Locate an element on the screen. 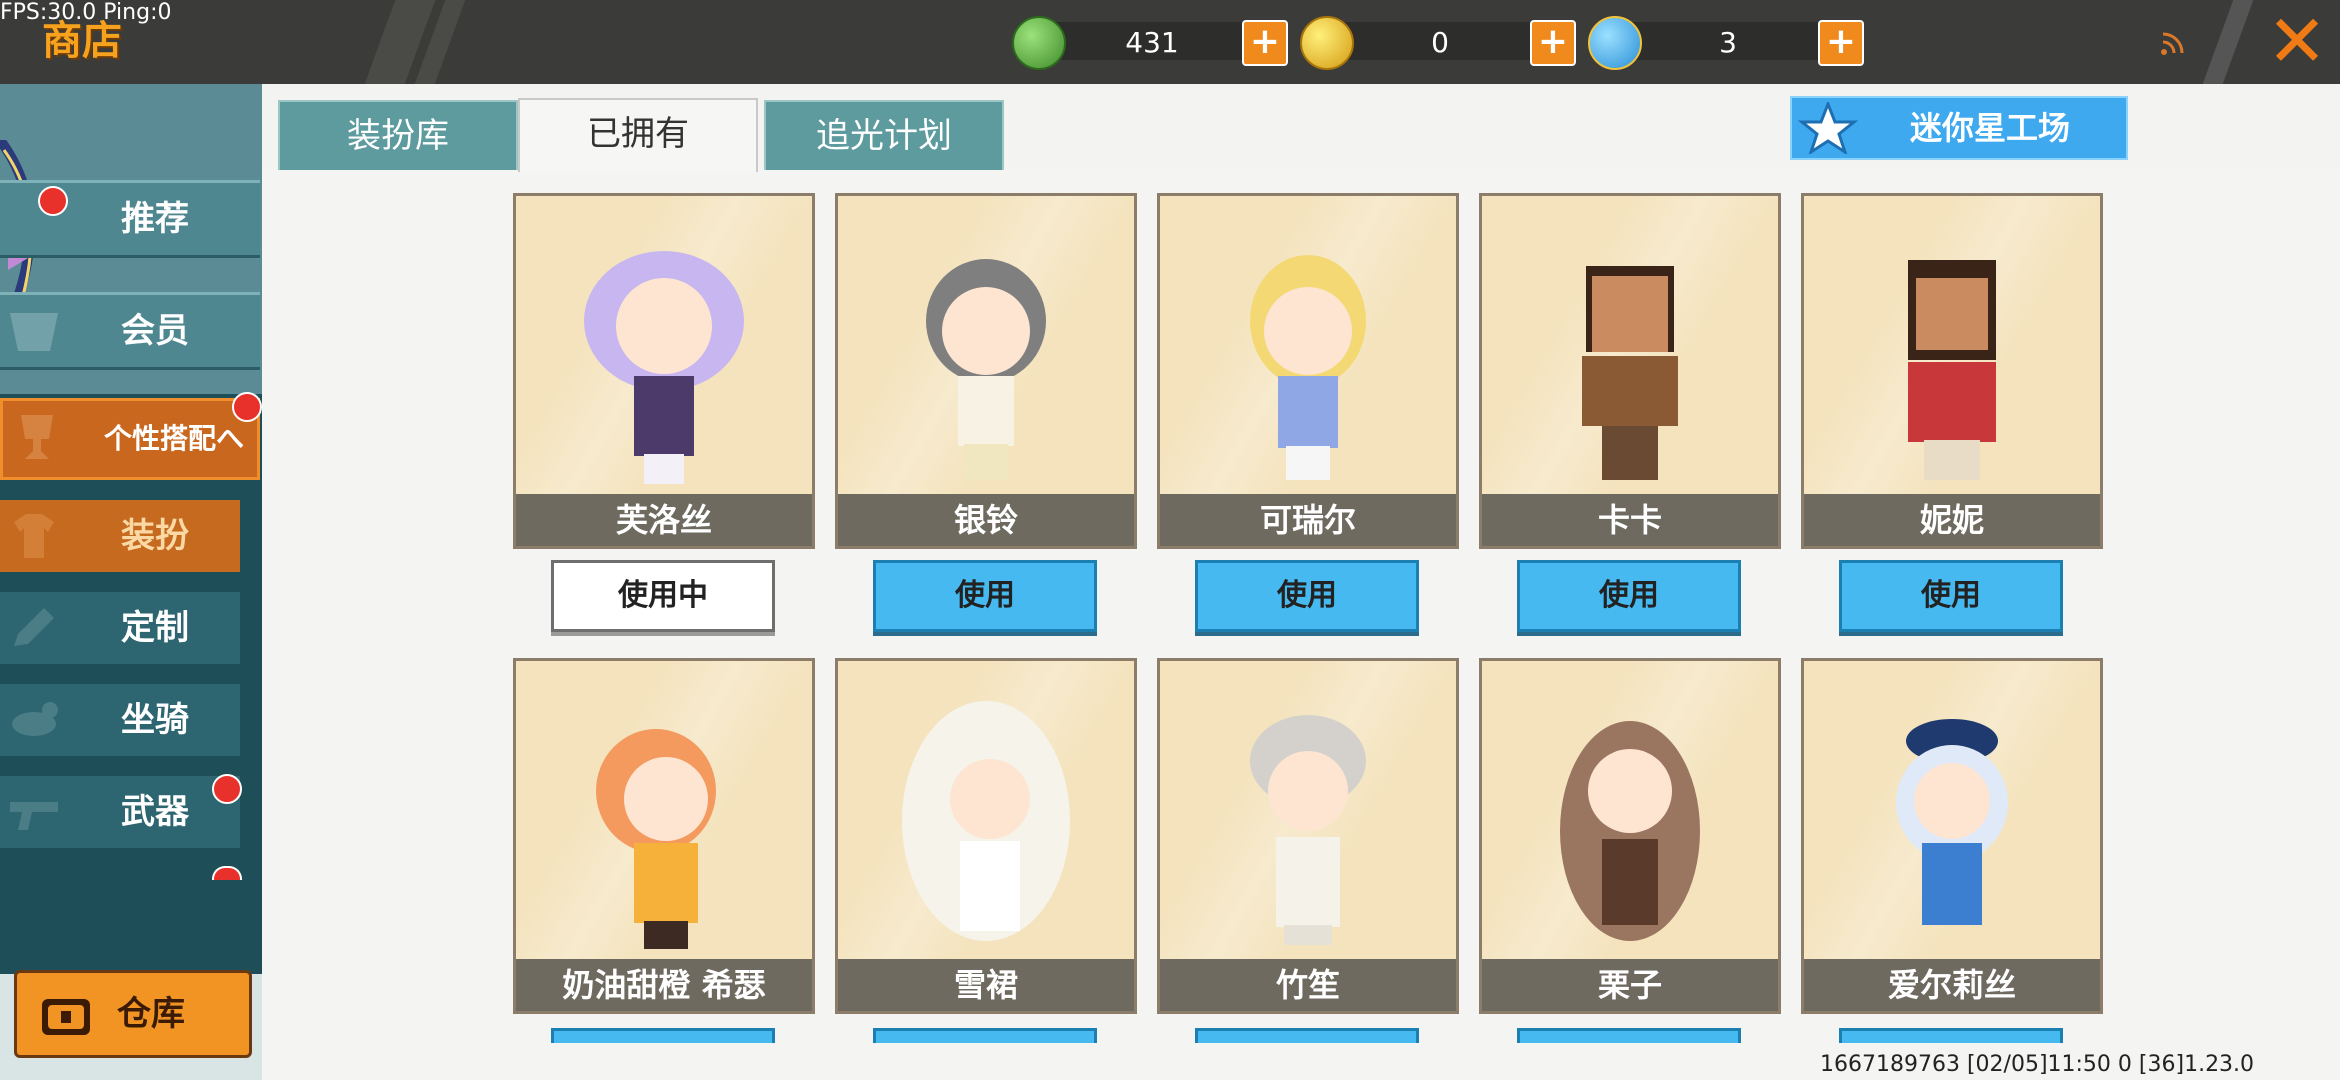 Image resolution: width=2340 pixels, height=1080 pixels. mount-icon is located at coordinates (35, 719).